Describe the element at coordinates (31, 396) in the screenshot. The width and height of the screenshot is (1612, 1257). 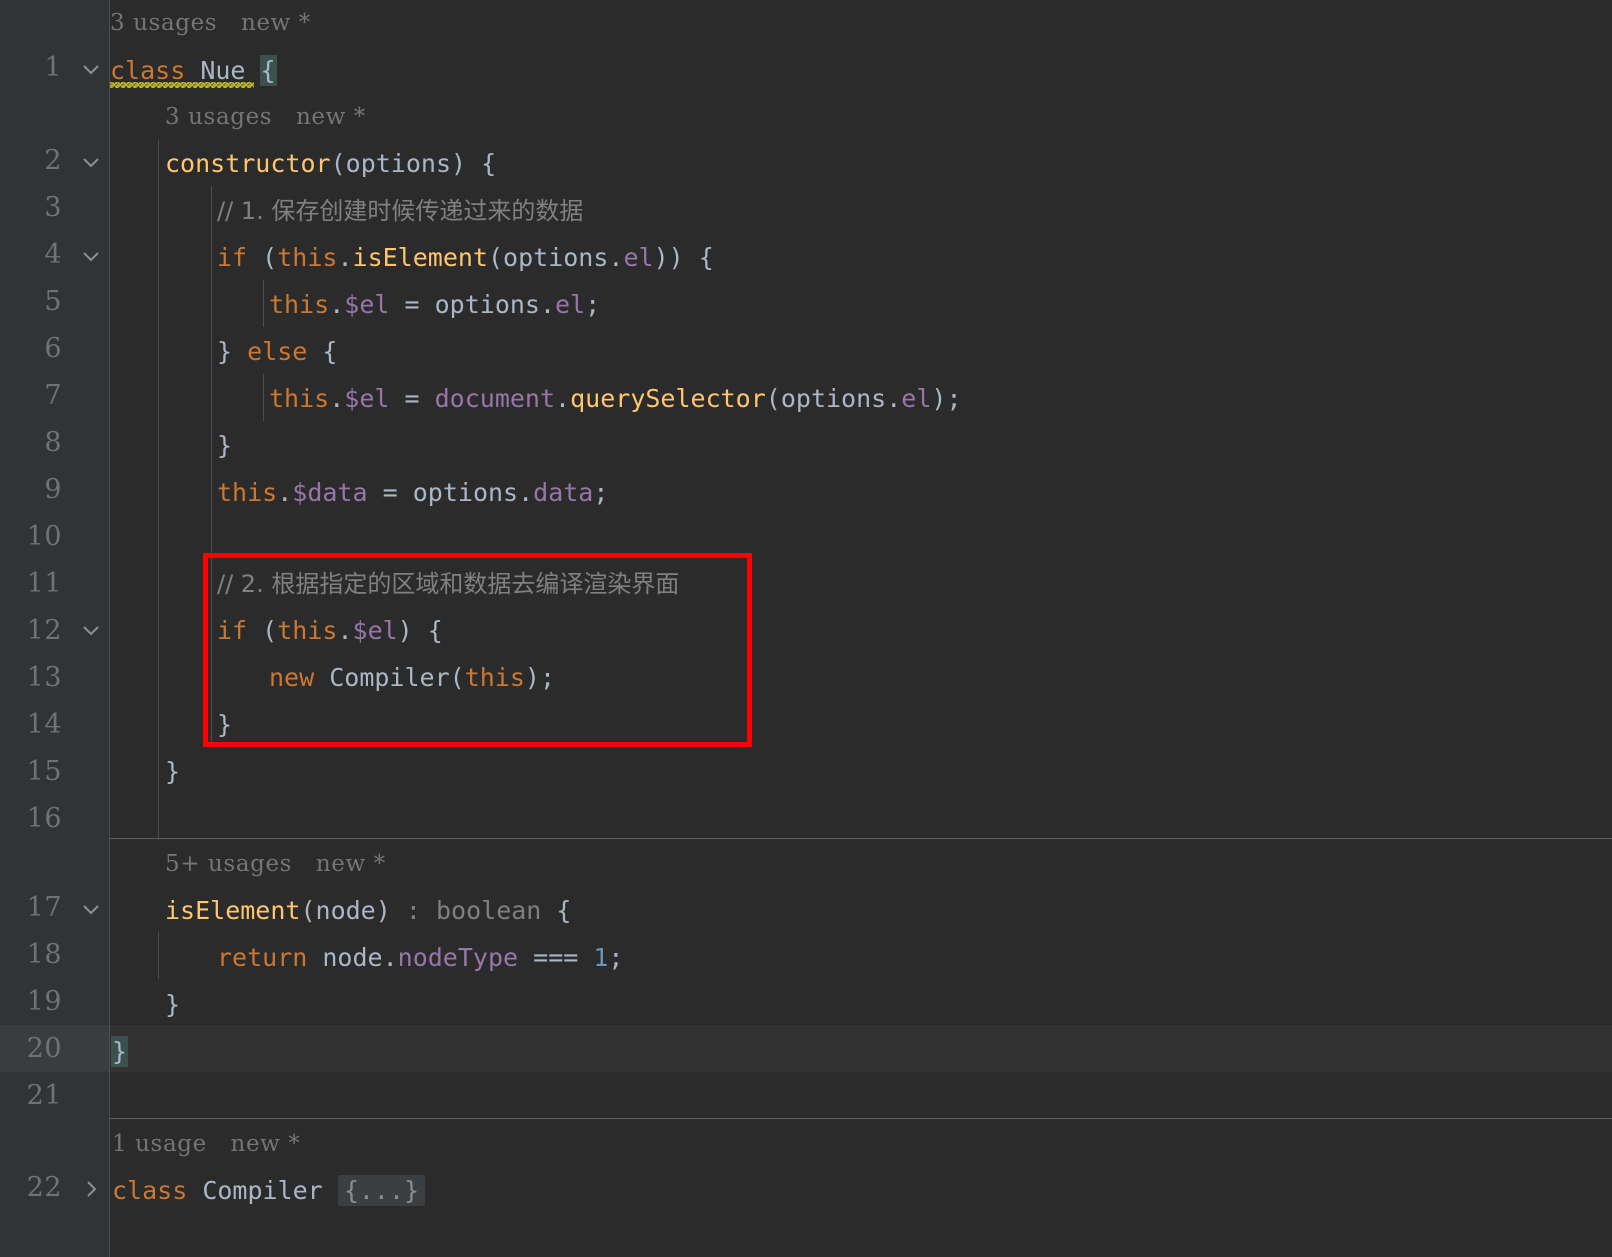
I see `line-number-7: 7` at that location.